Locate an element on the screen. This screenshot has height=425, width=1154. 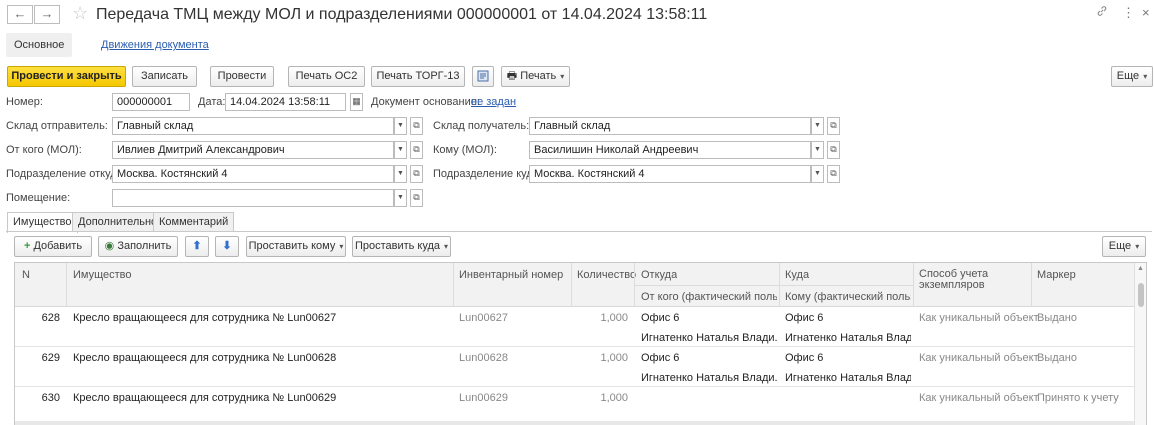
set-to-button: Проставить кому ▾ is located at coordinates (296, 246).